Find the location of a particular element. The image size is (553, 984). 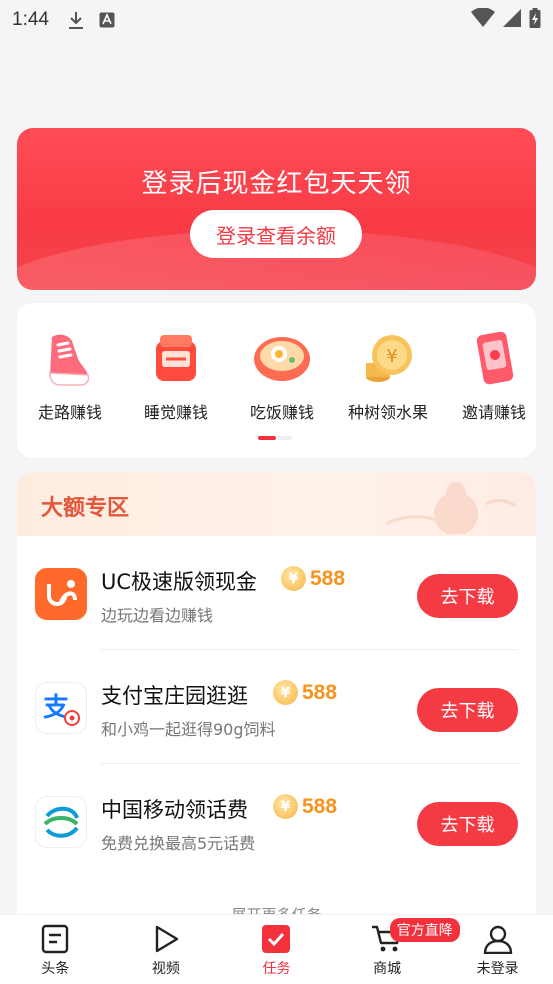

earn-way-label: 邀请赚钱 is located at coordinates (493, 412).